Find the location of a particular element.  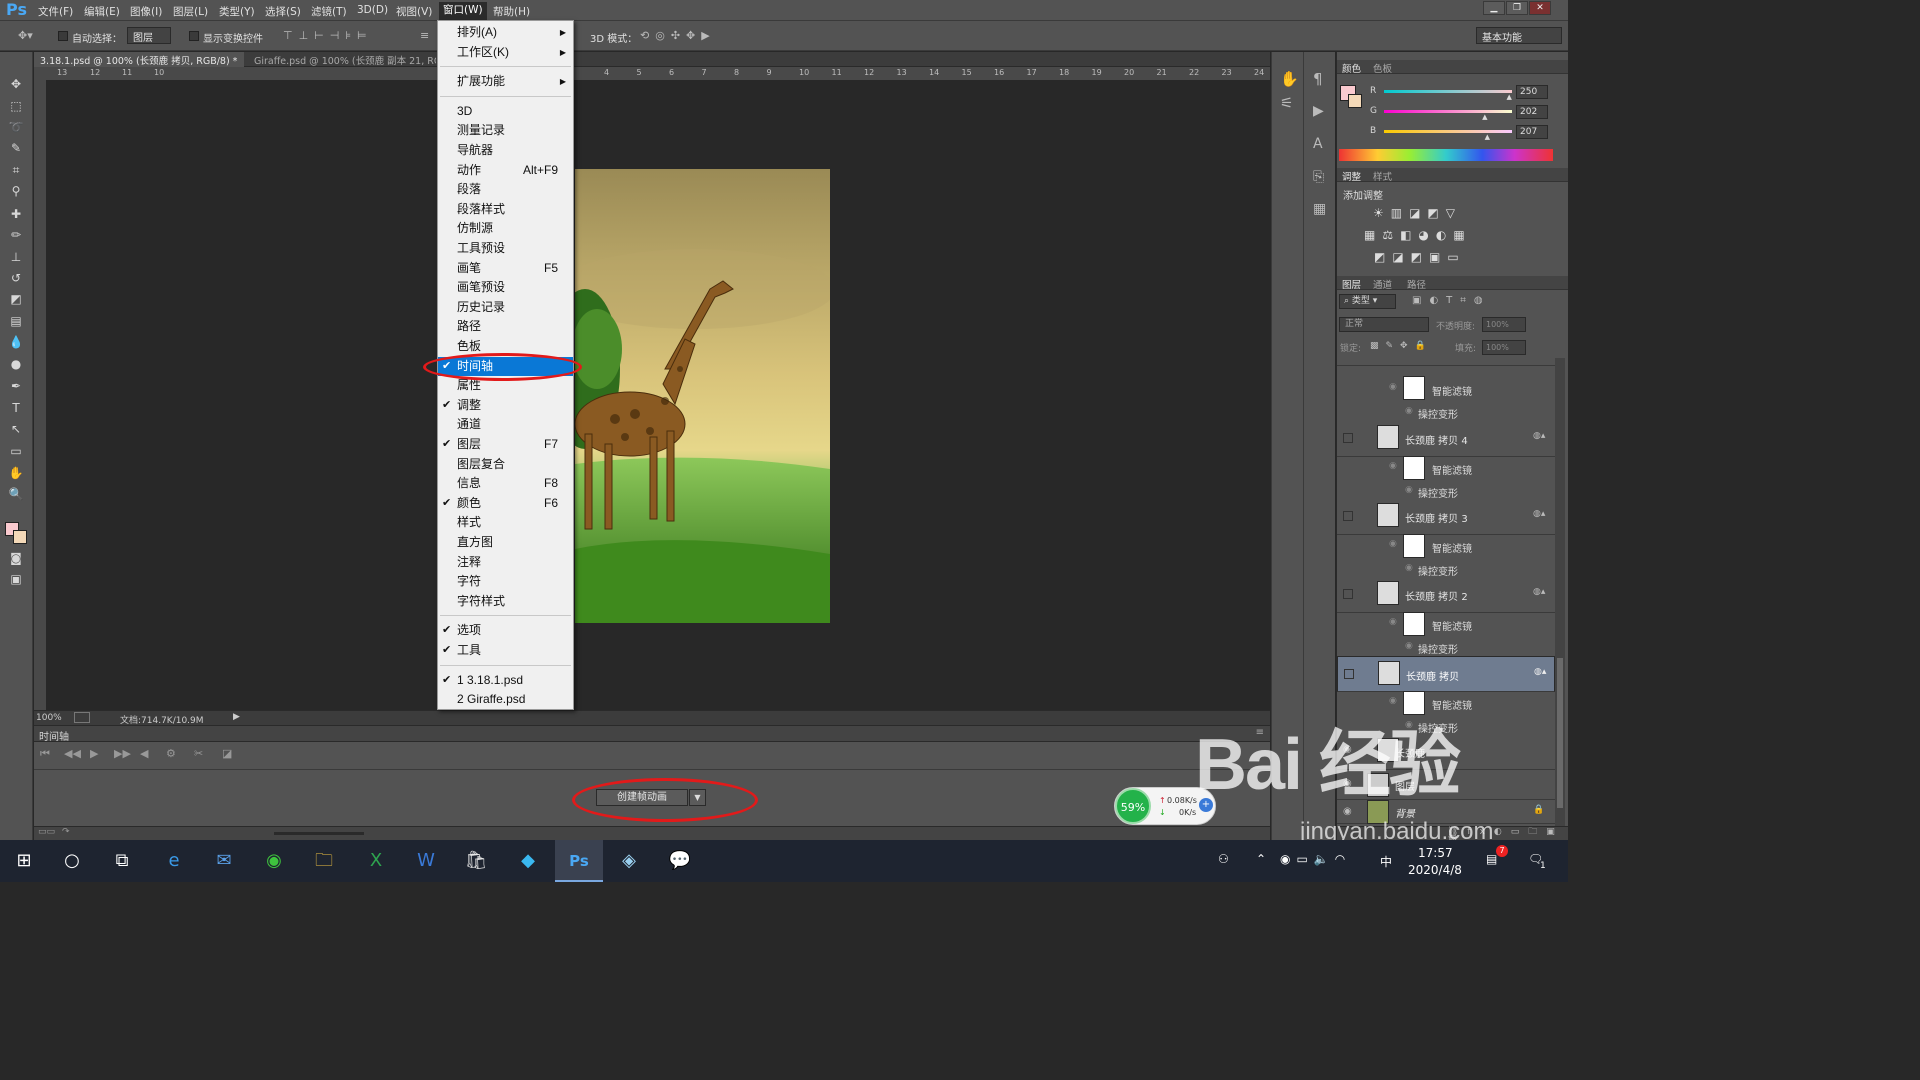

menu-item-panel-4: 段落 is located at coordinates (505, 190).